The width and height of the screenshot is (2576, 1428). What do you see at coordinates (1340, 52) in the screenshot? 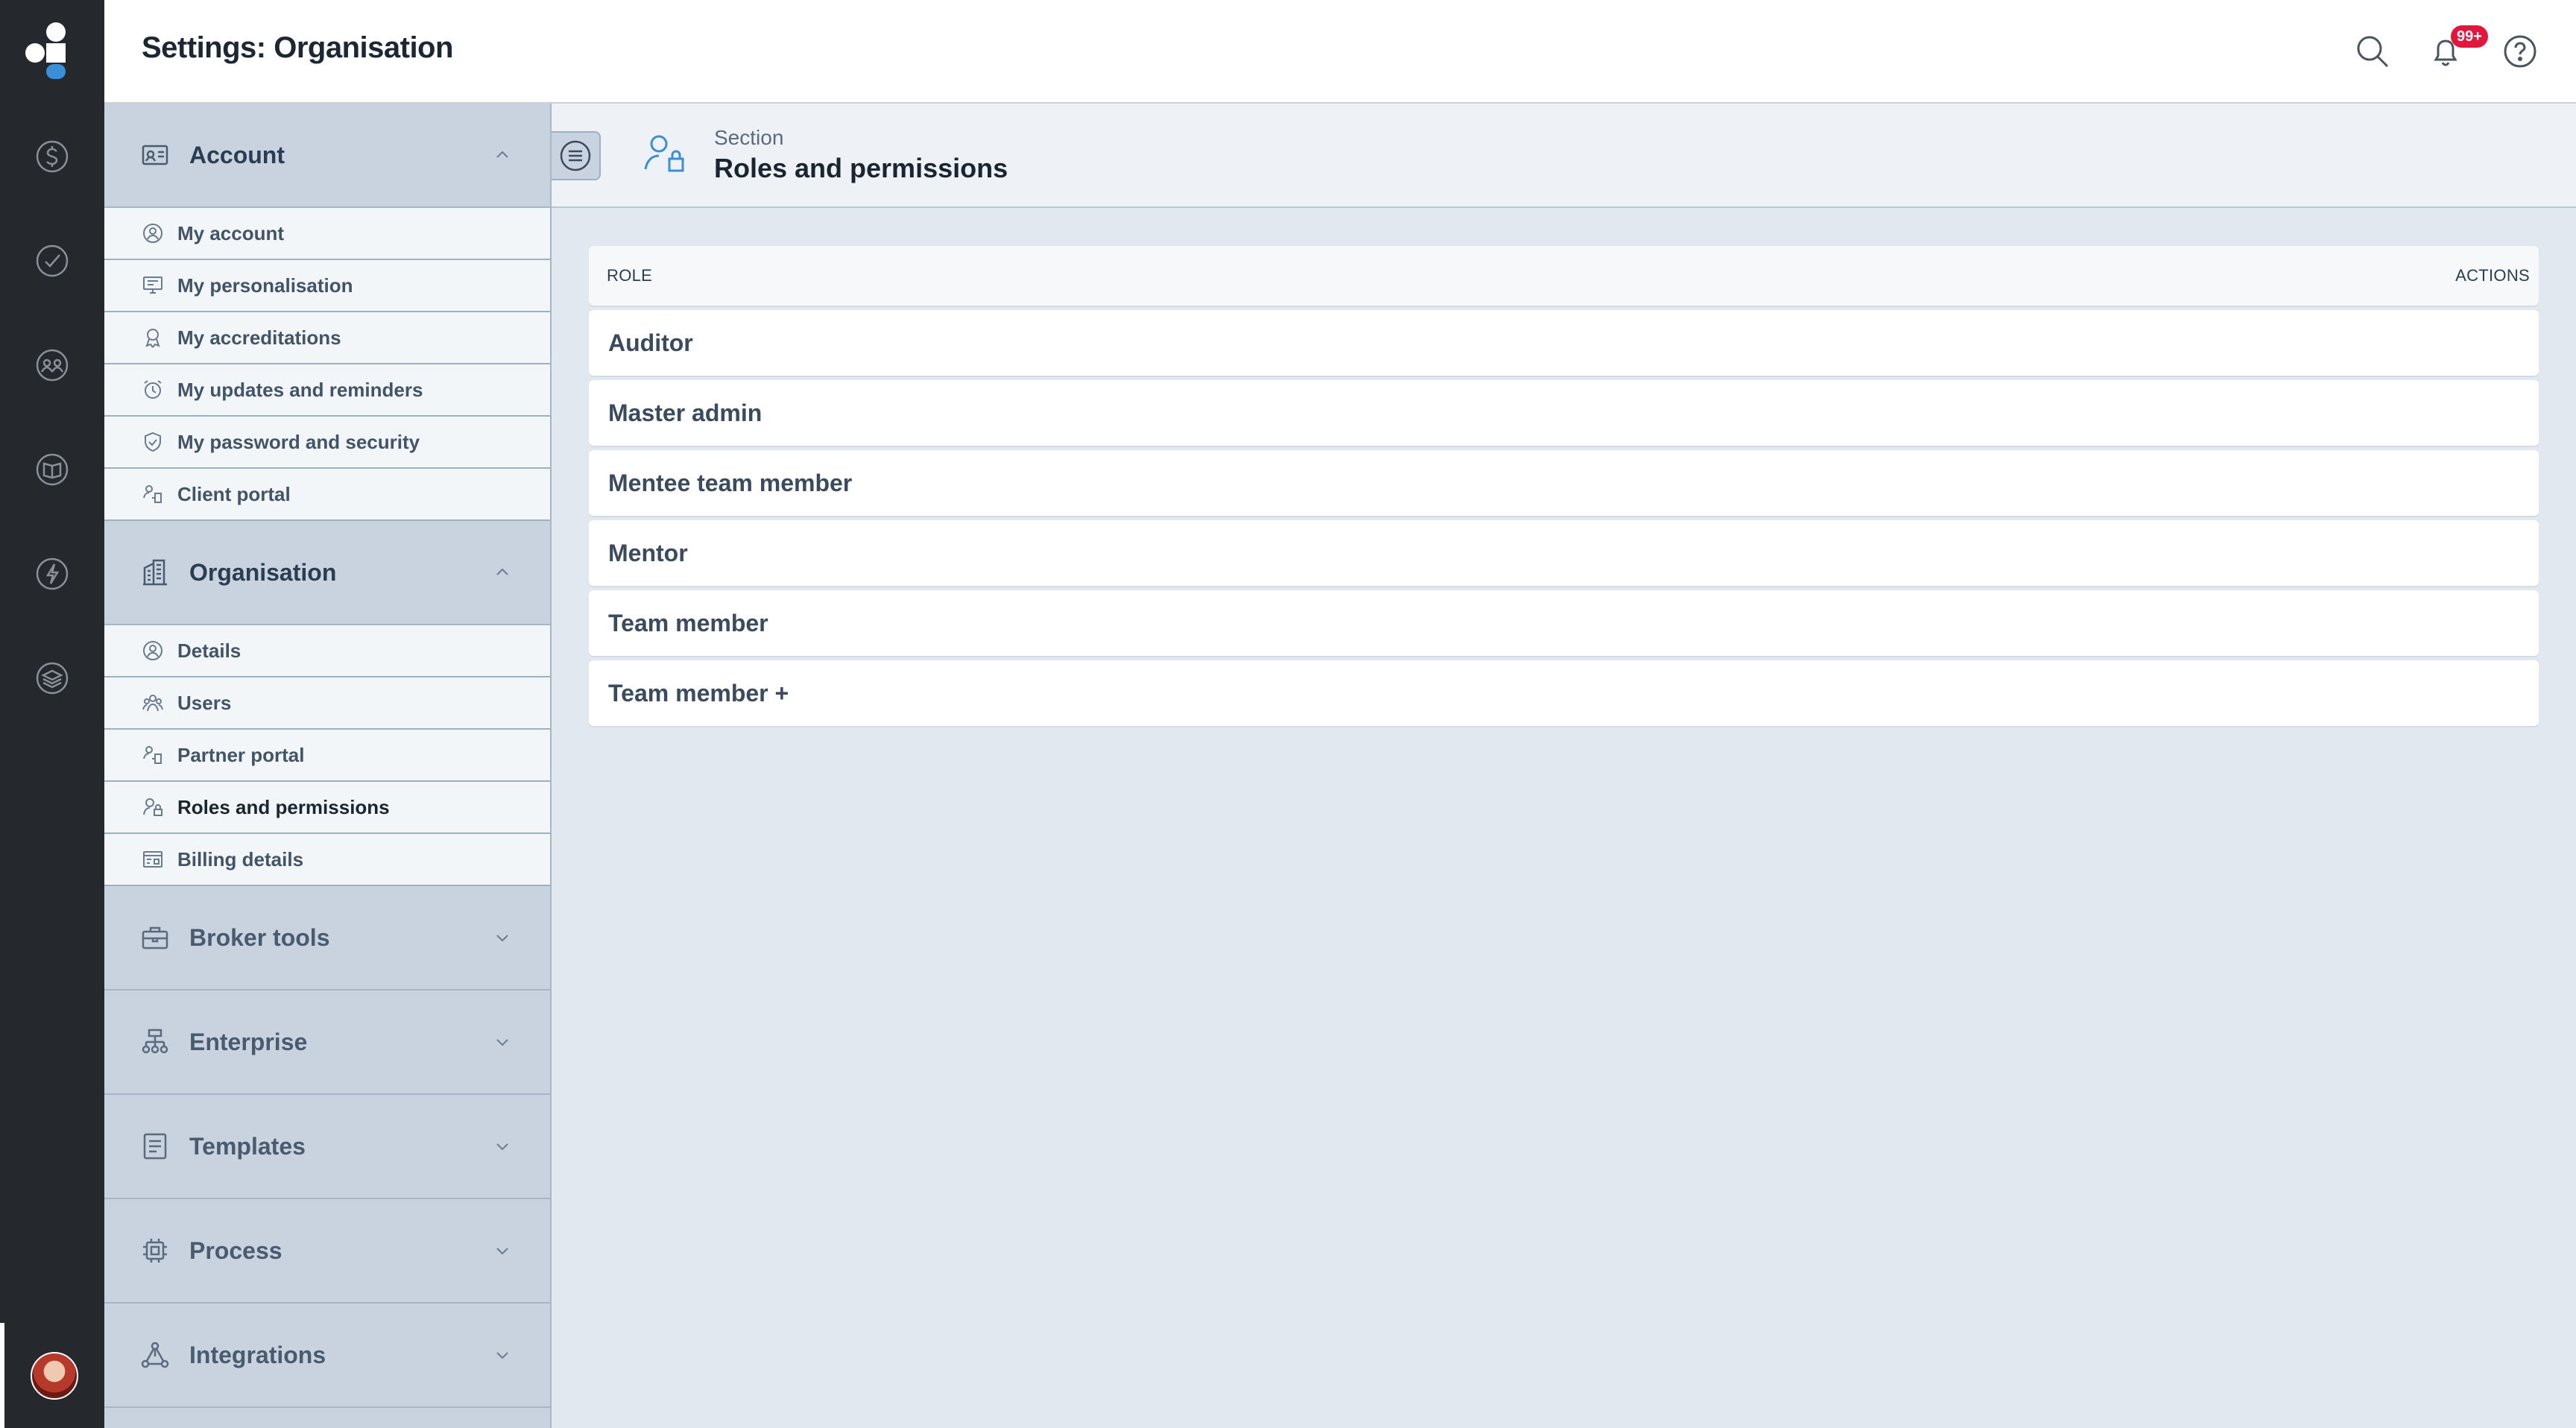
I see `top-header: Settings: Organisation 99+` at bounding box center [1340, 52].